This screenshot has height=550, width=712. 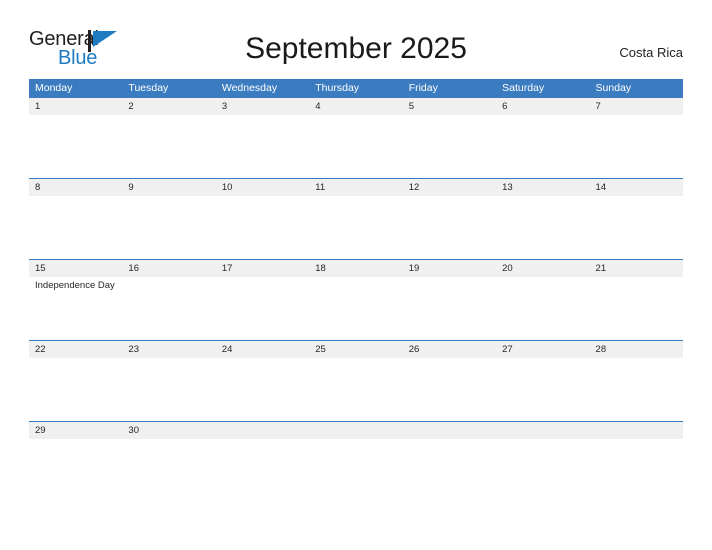 I want to click on weekday-header-sunday: Sunday, so click(x=613, y=88).